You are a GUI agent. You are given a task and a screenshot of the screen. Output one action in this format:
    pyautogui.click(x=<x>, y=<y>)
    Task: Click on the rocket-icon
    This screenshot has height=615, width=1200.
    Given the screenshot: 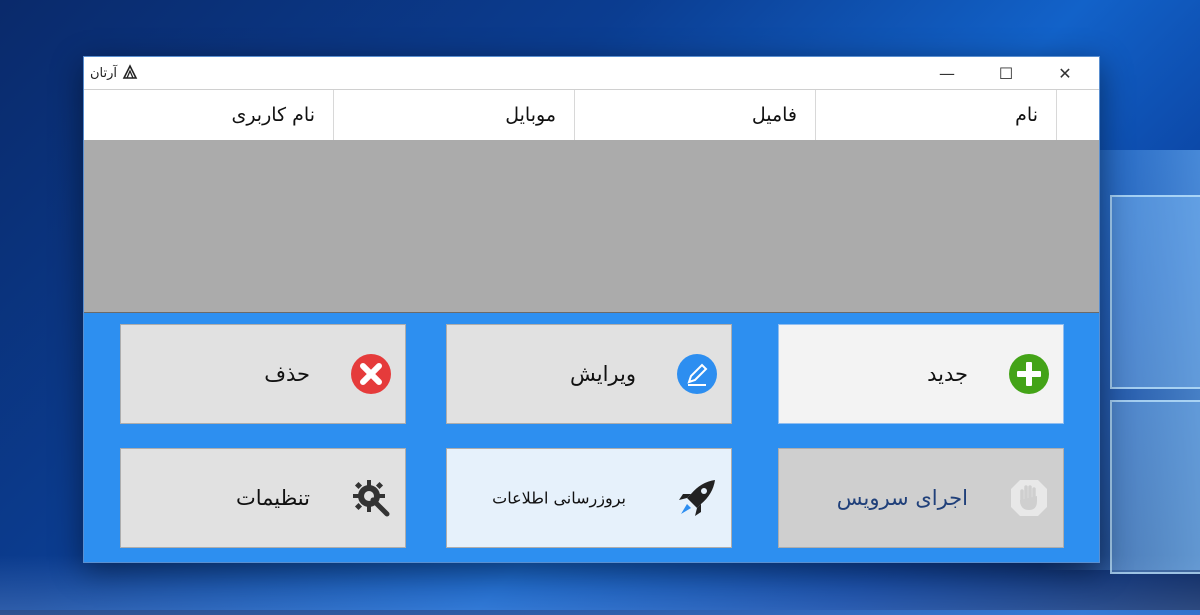 What is the action you would take?
    pyautogui.click(x=697, y=498)
    